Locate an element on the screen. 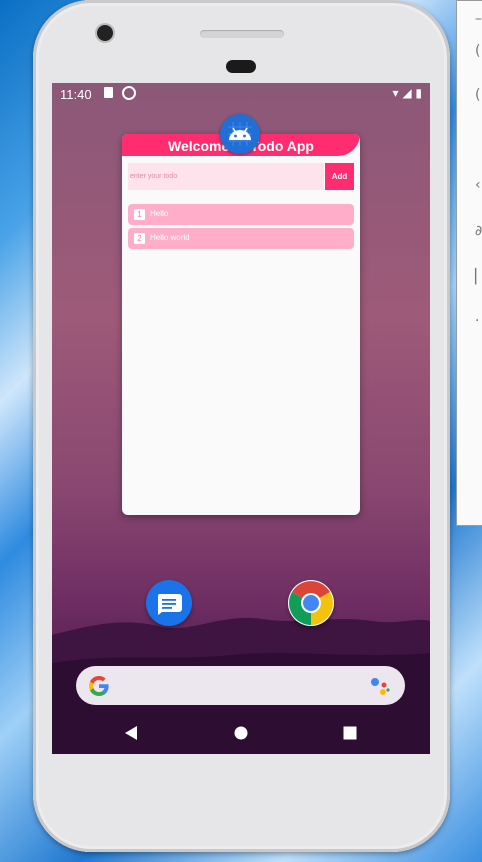  recents-button is located at coordinates (350, 733).